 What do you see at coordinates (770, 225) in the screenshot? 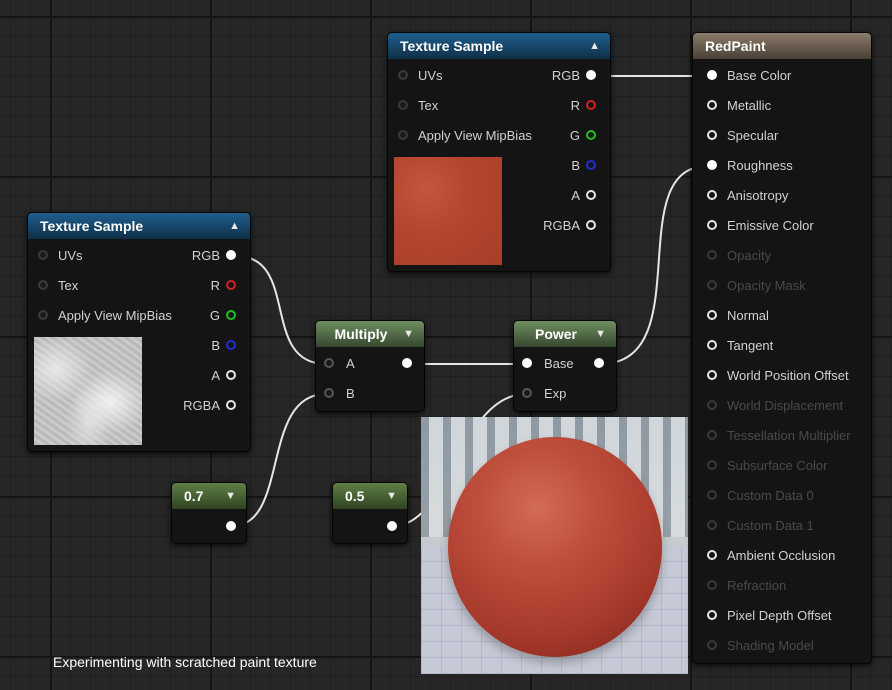
I see `pin-label: Emissive Color` at bounding box center [770, 225].